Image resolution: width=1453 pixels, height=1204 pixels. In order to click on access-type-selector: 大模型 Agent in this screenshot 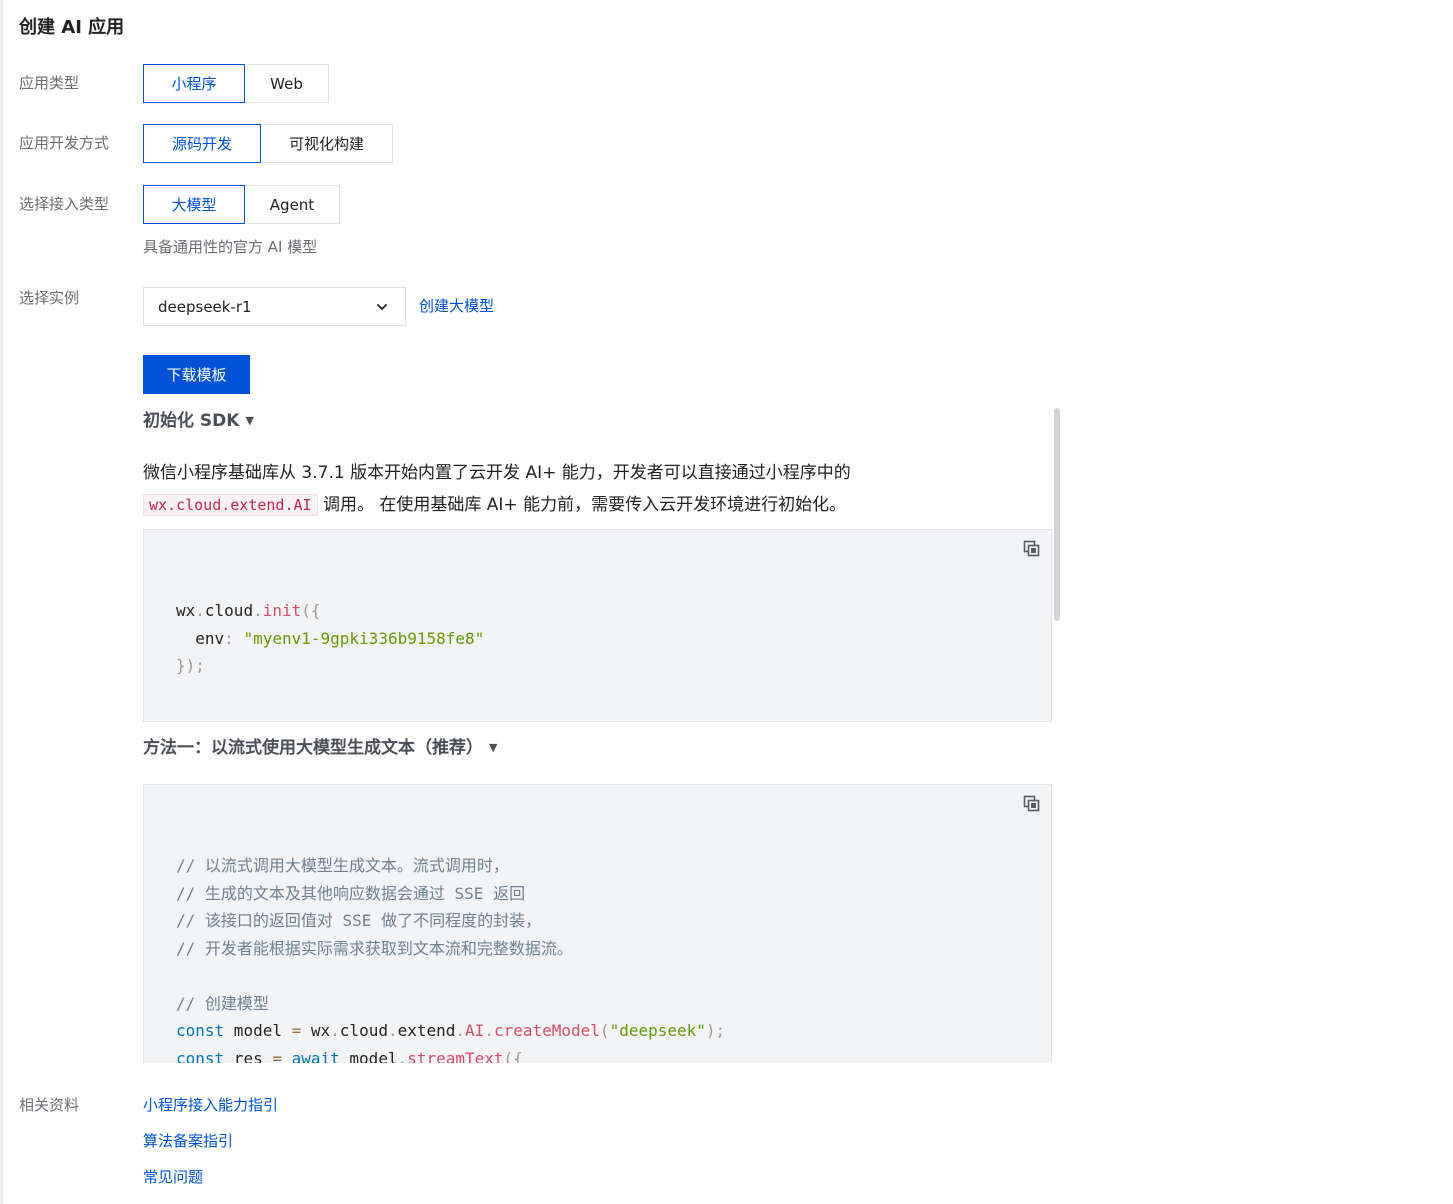, I will do `click(241, 204)`.